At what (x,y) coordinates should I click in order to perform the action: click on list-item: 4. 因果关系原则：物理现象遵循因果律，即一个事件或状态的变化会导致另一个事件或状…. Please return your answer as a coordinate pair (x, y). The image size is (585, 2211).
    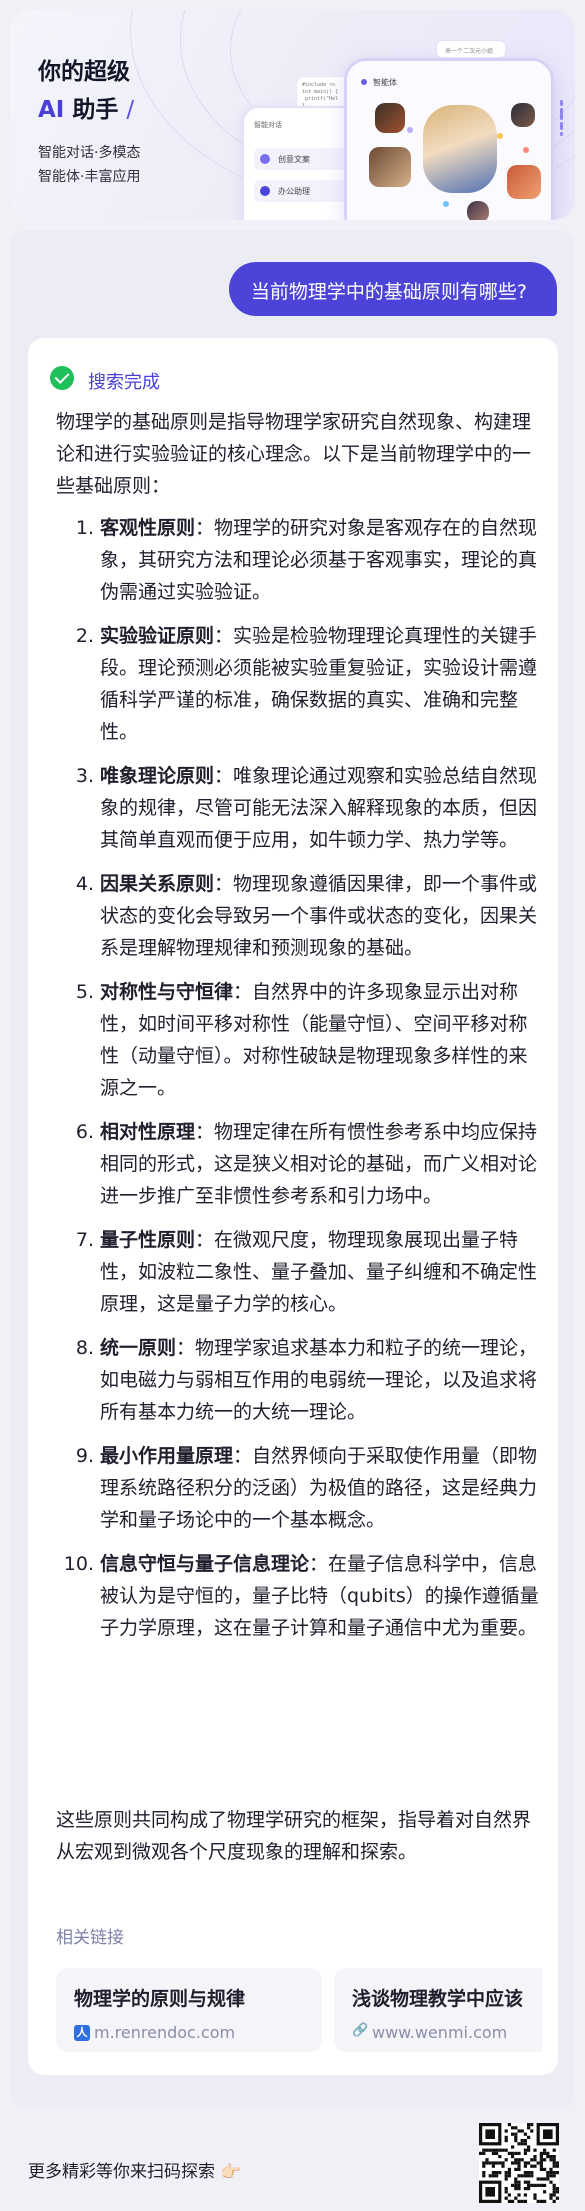
    Looking at the image, I should click on (299, 916).